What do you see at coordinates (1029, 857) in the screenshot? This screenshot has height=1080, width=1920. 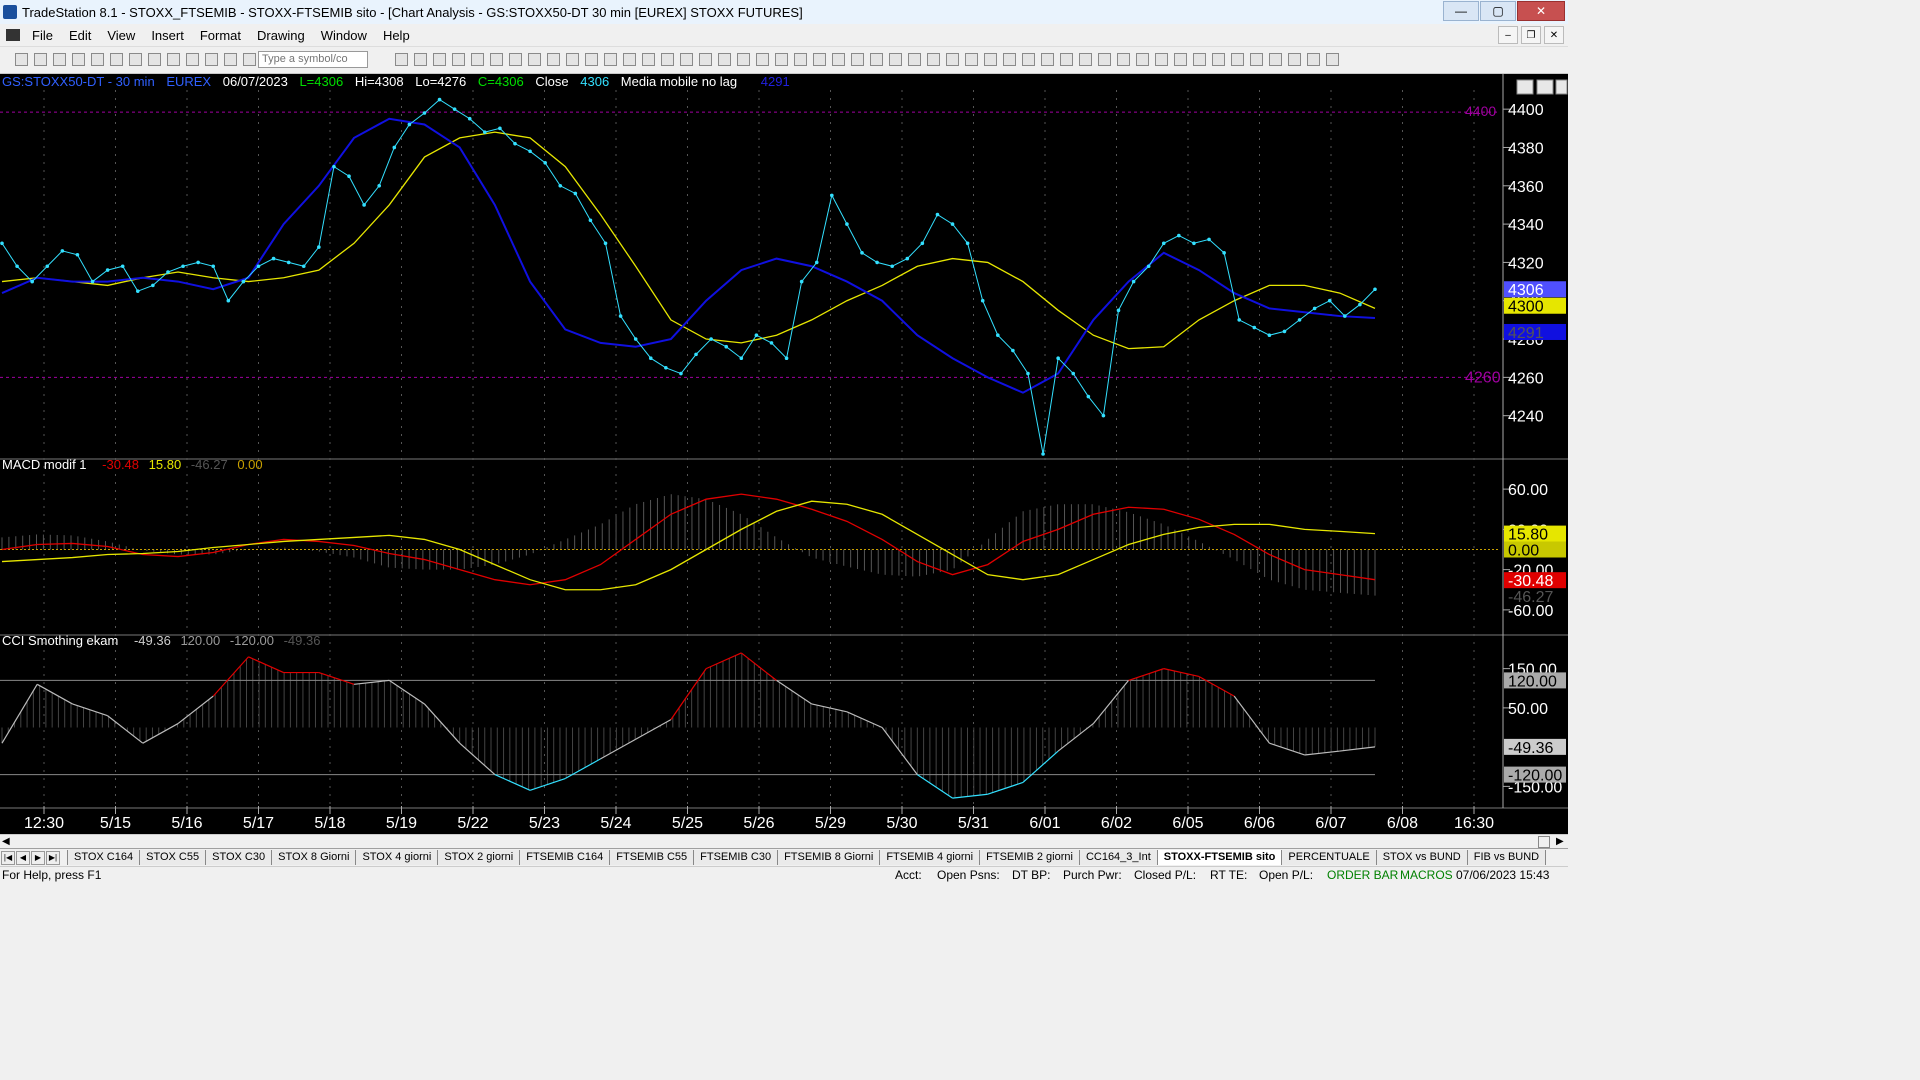 I see `tab-11: FTSEMIB 2 giorni` at bounding box center [1029, 857].